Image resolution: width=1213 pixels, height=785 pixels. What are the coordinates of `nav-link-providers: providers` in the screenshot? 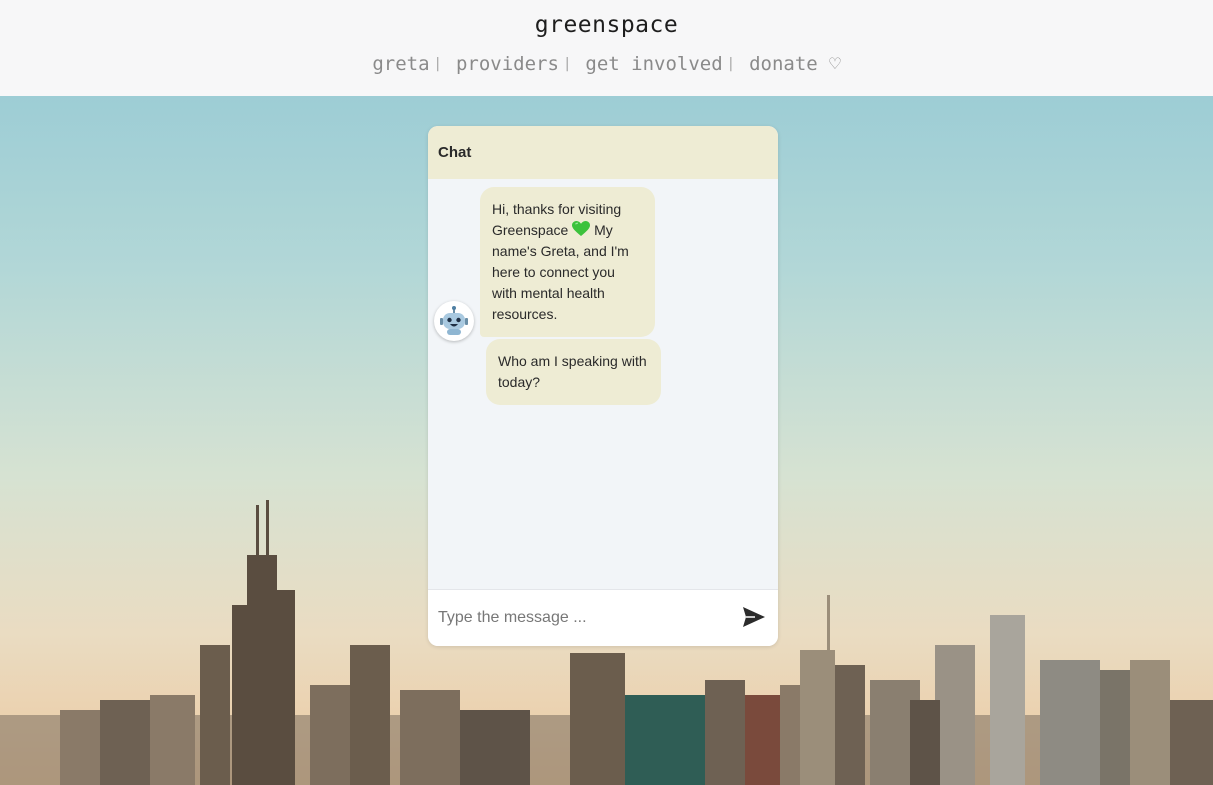 It's located at (507, 64).